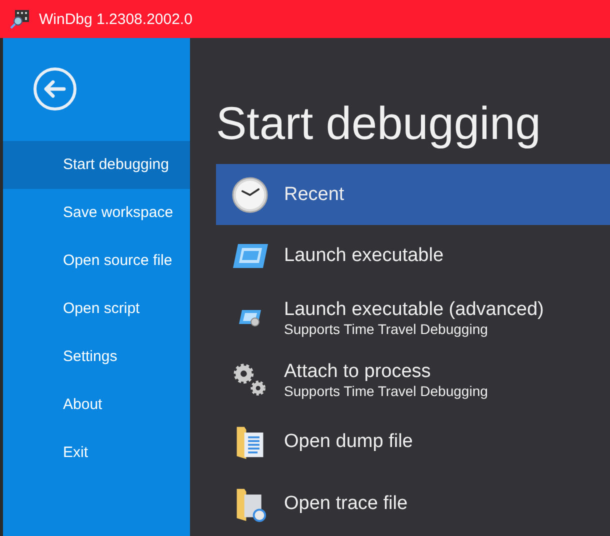 Image resolution: width=610 pixels, height=536 pixels. What do you see at coordinates (20, 19) in the screenshot?
I see `app-icon` at bounding box center [20, 19].